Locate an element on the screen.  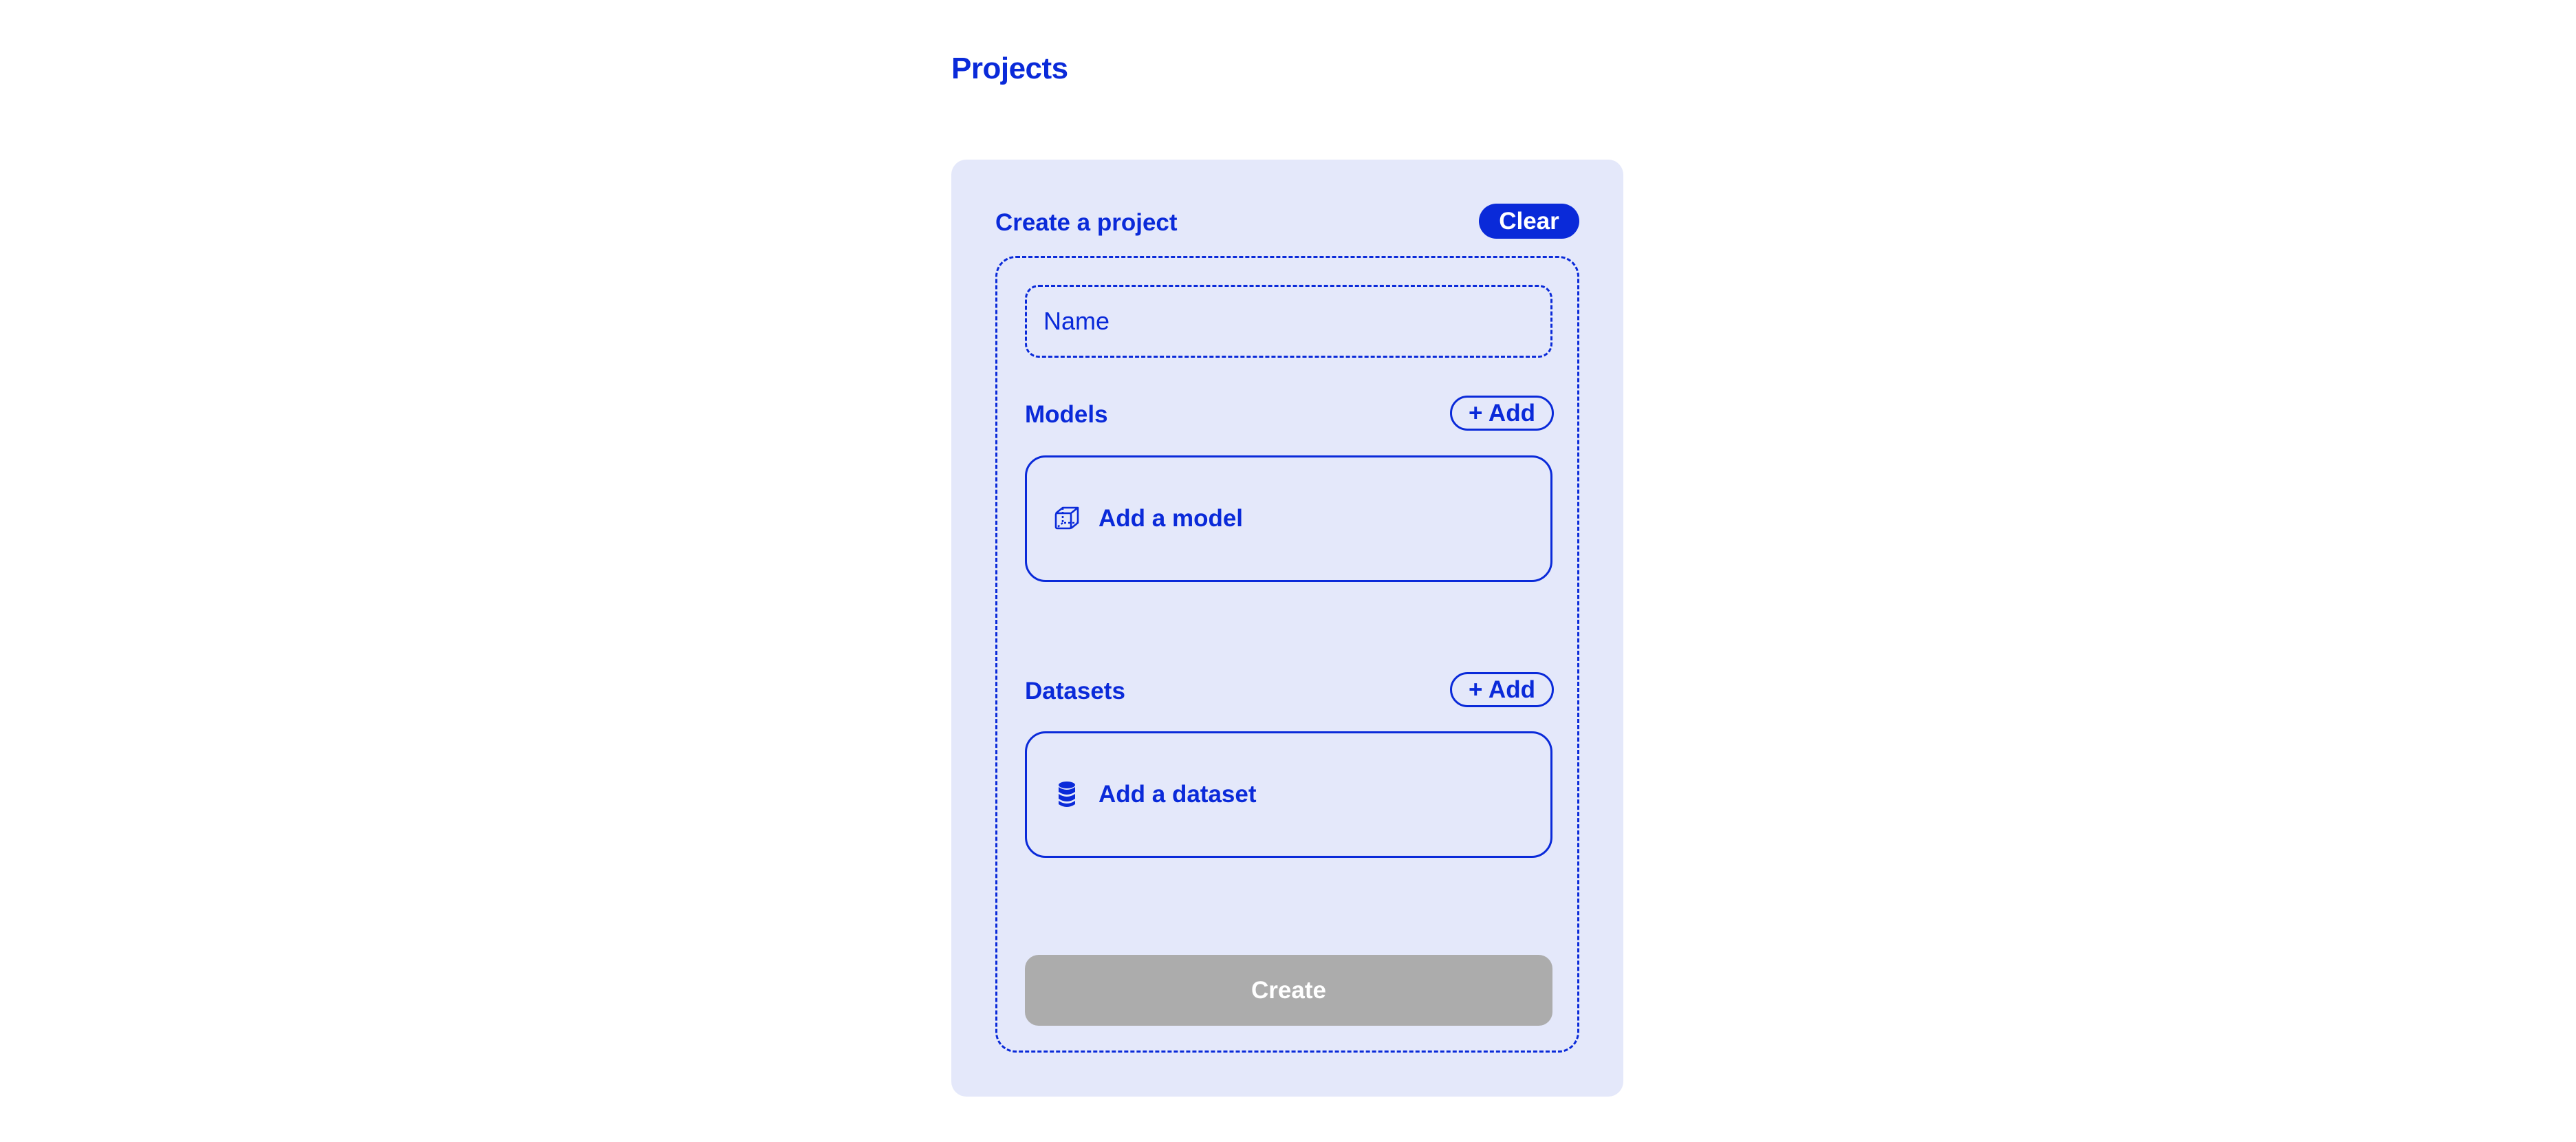
name-input is located at coordinates (1288, 321).